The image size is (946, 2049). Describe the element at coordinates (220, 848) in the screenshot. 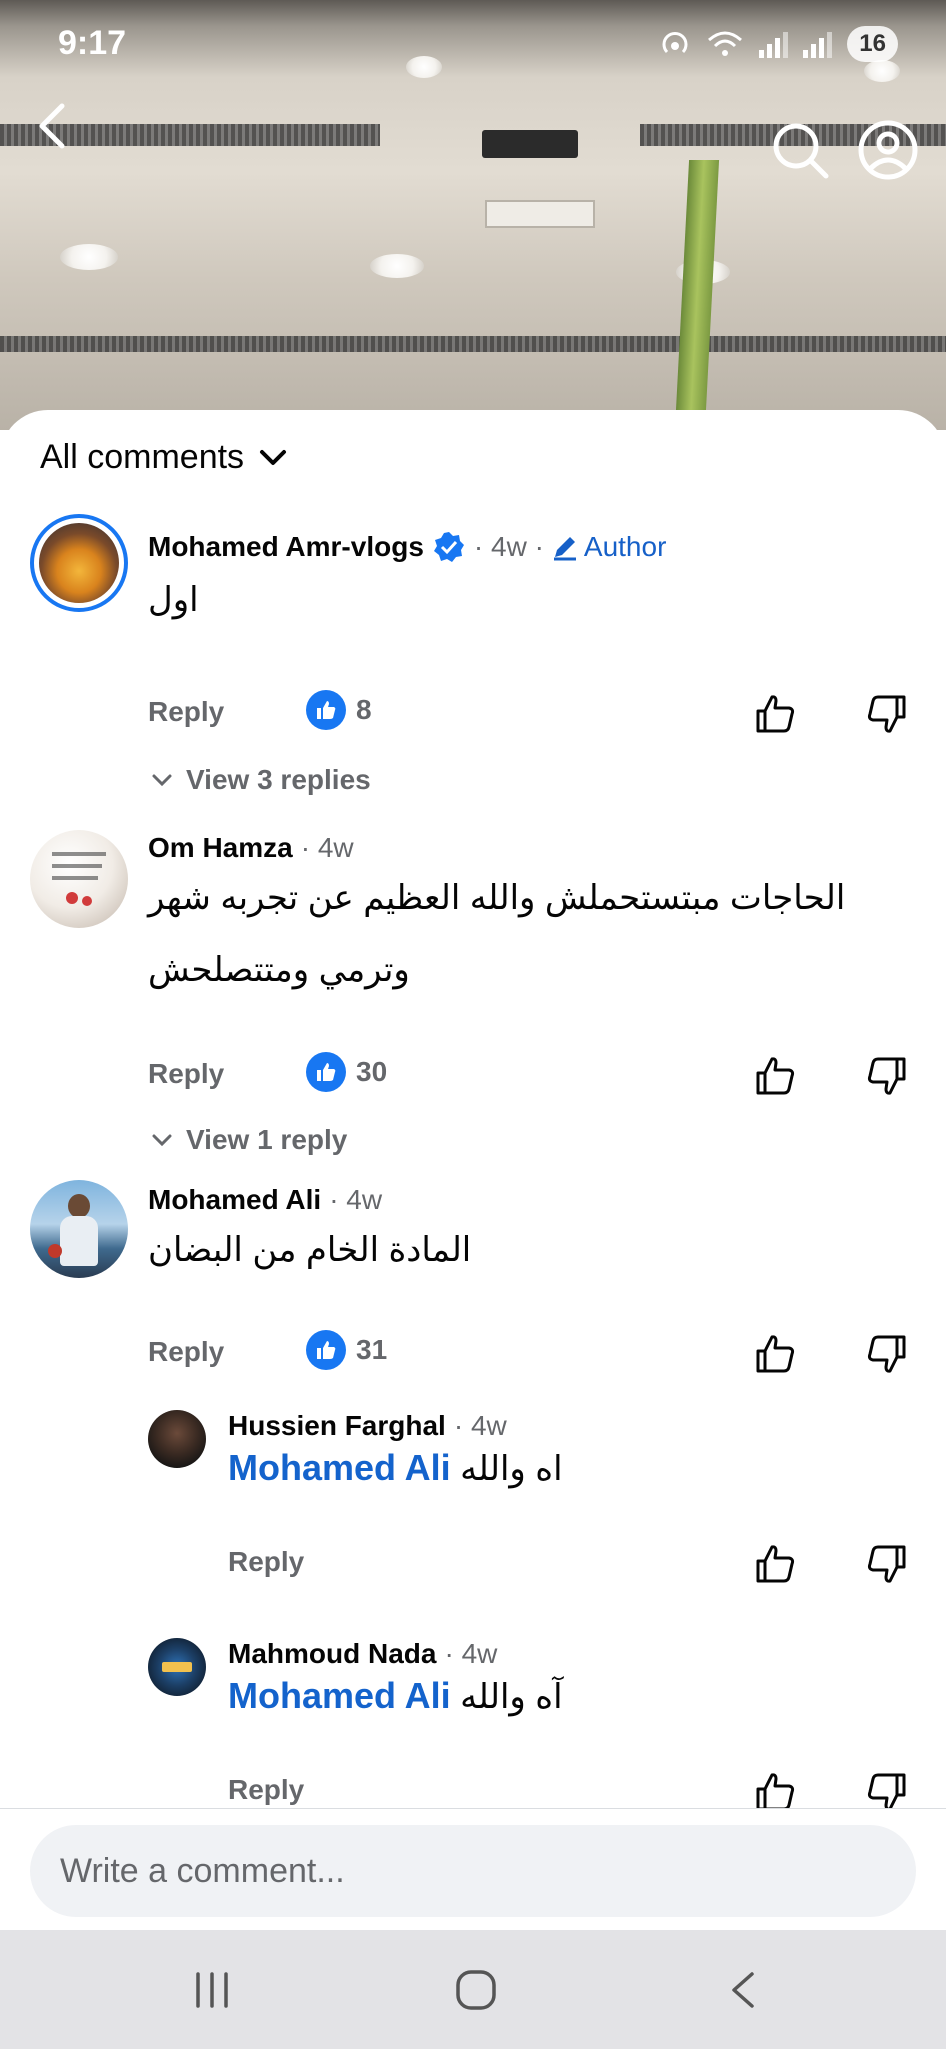

I see `comment-author: Om Hamza` at that location.